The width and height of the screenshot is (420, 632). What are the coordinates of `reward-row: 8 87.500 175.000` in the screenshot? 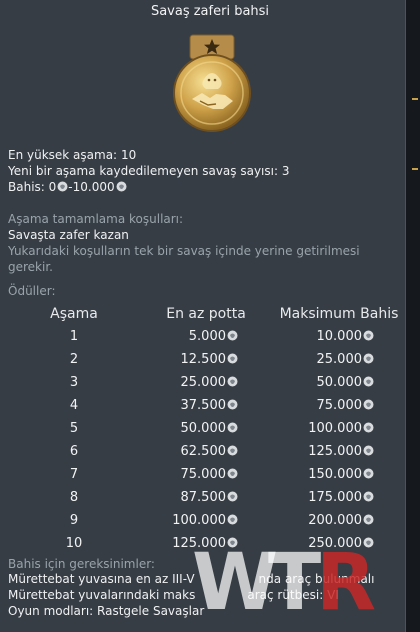 It's located at (203, 501).